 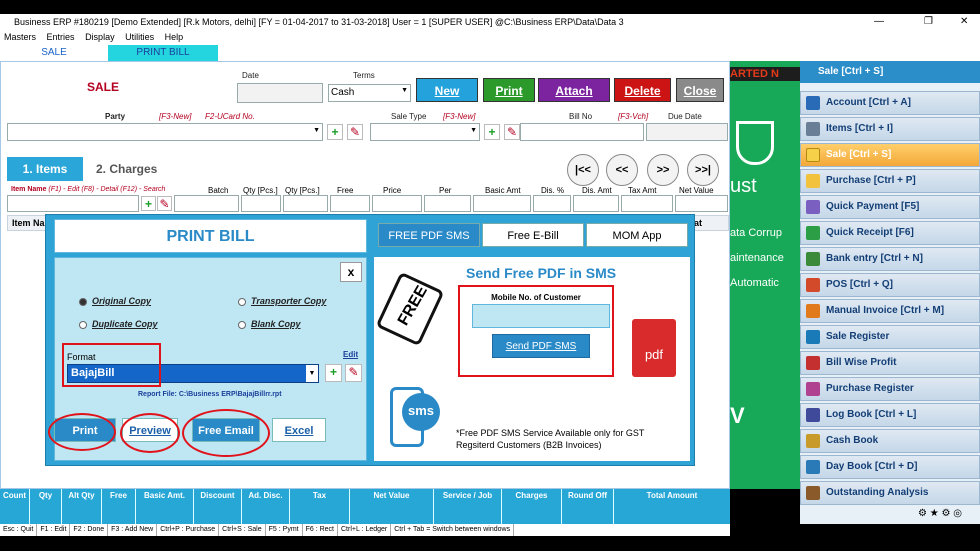 What do you see at coordinates (139, 37) in the screenshot?
I see `menu-utilities: Utilities` at bounding box center [139, 37].